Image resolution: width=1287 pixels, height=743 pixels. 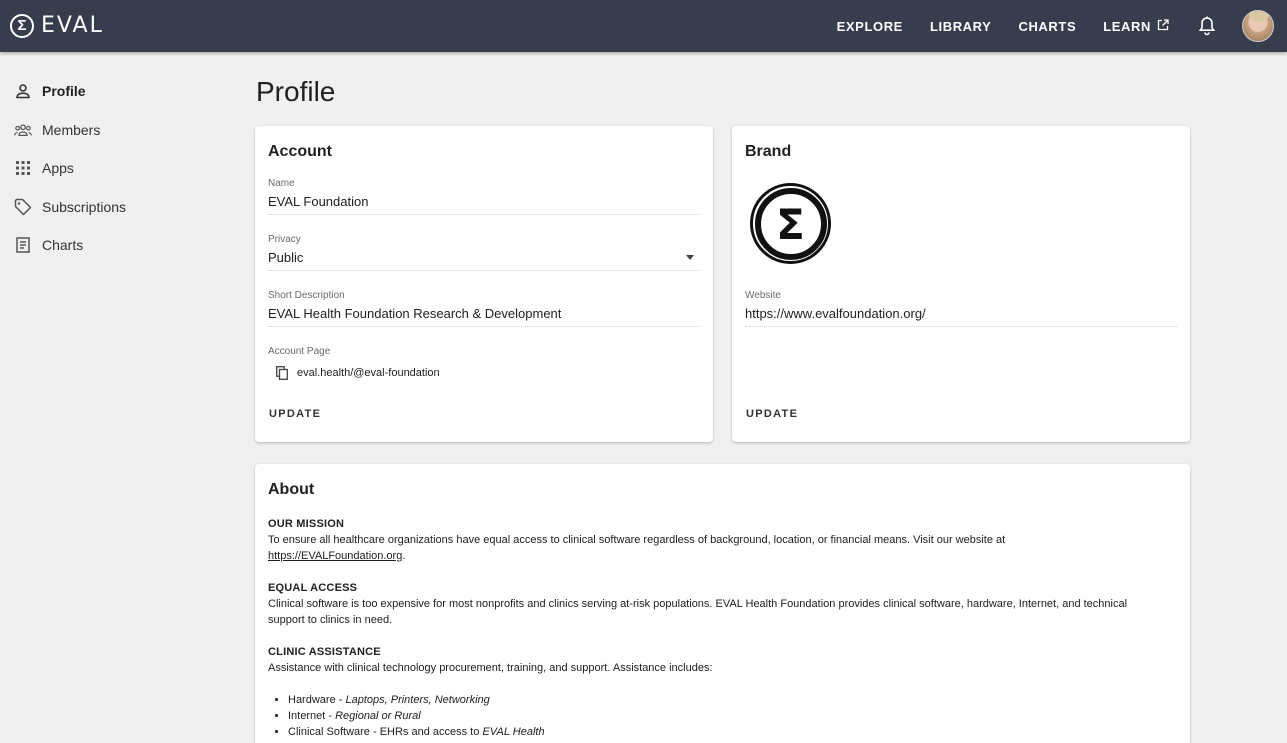 What do you see at coordinates (763, 295) in the screenshot?
I see `website-label: Website` at bounding box center [763, 295].